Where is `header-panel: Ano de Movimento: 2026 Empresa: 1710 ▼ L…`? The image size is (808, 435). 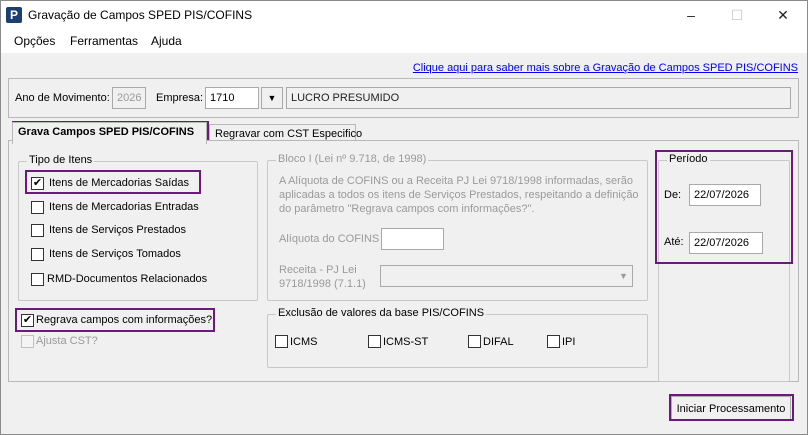 header-panel: Ano de Movimento: 2026 Empresa: 1710 ▼ L… is located at coordinates (403, 98).